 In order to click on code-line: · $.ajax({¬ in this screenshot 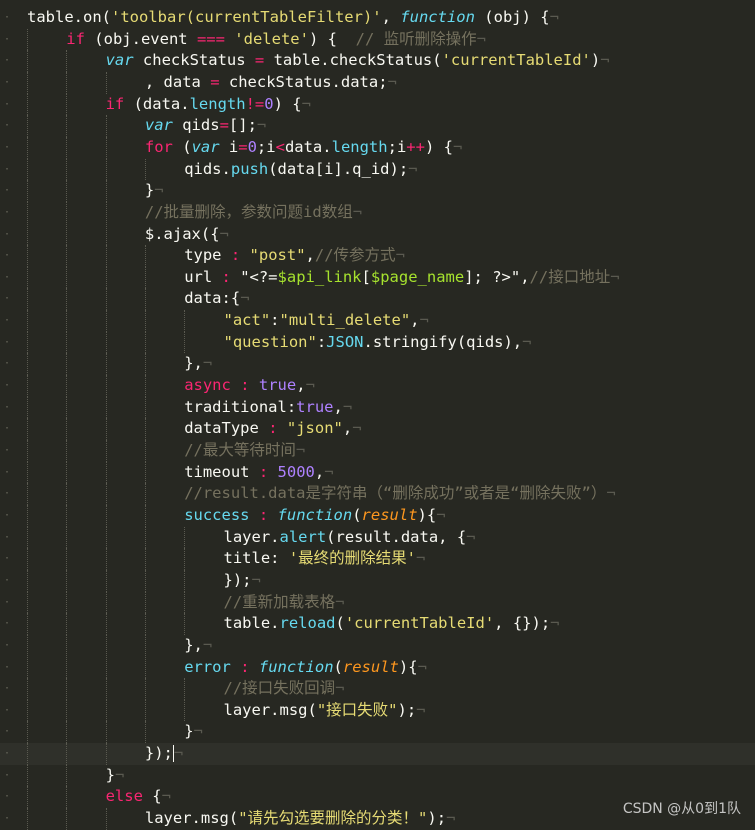, I will do `click(377, 234)`.